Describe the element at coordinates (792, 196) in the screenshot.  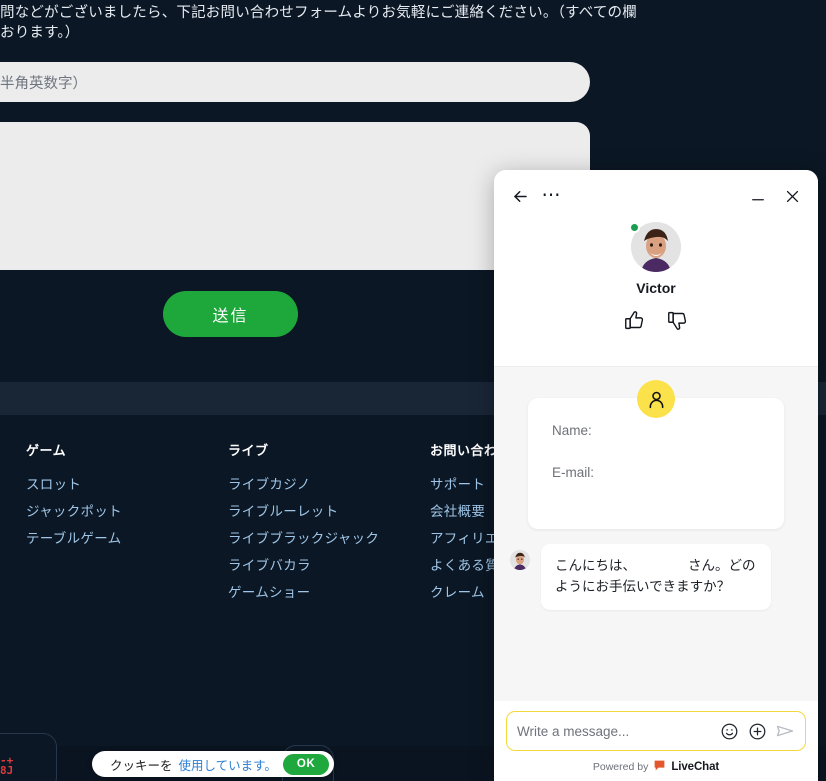
I see `close-icon` at that location.